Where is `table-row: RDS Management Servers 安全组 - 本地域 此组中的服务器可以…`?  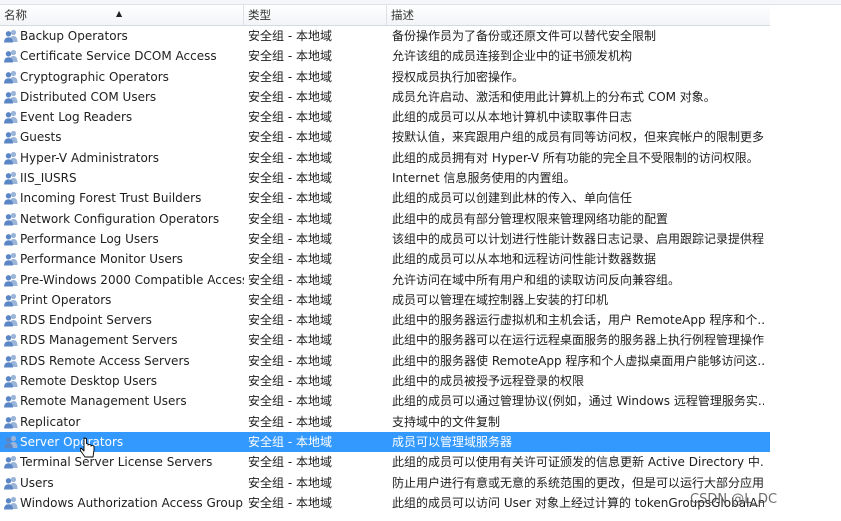 table-row: RDS Management Servers 安全组 - 本地域 此组中的服务器可以… is located at coordinates (385, 340).